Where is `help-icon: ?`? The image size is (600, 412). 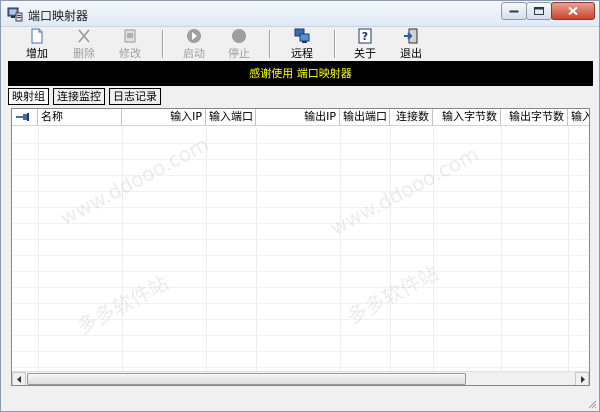
help-icon: ? is located at coordinates (365, 36).